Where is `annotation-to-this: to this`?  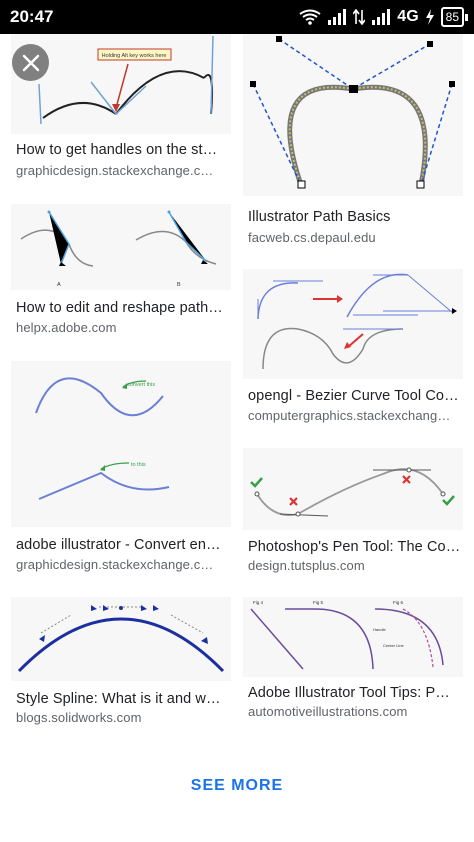
annotation-to-this: to this is located at coordinates (138, 465).